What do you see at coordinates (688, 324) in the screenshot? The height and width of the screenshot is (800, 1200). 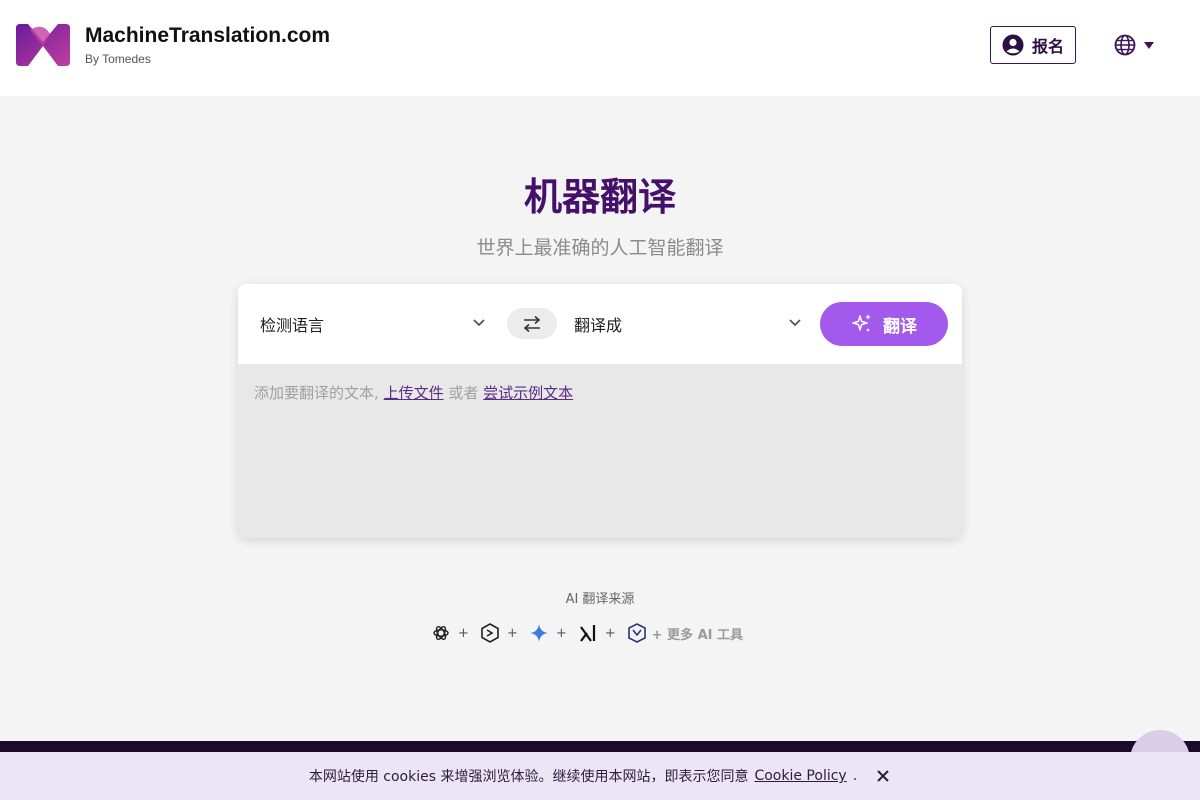 I see `target-language-select: 翻译成` at bounding box center [688, 324].